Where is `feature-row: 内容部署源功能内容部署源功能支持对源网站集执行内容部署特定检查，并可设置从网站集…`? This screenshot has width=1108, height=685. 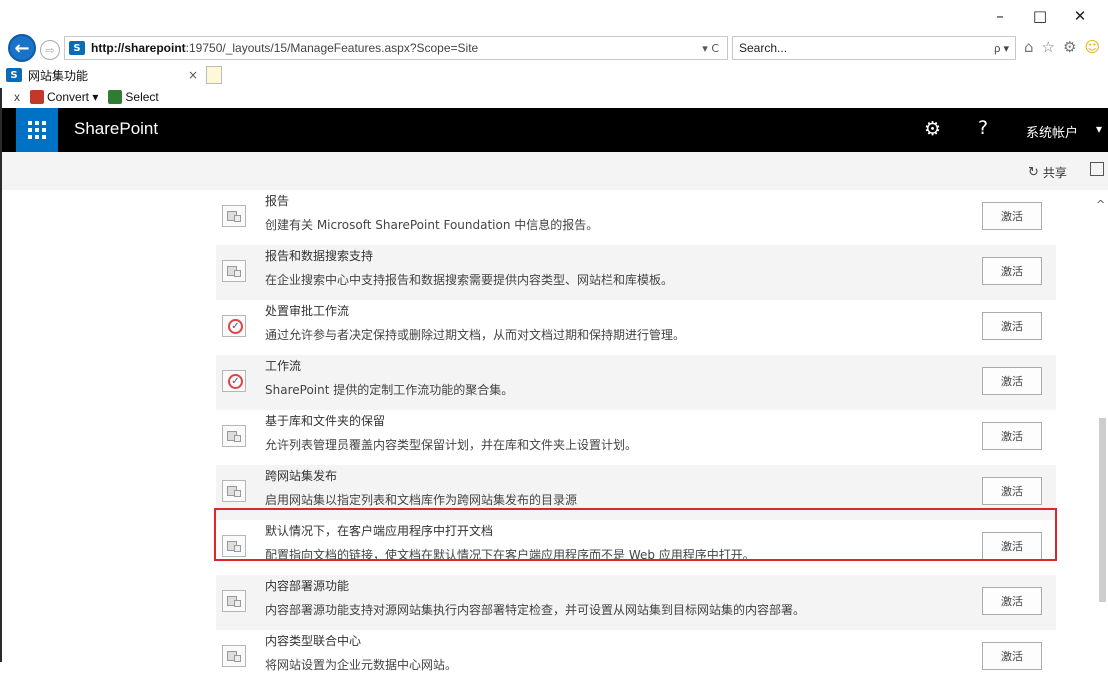
feature-row: 内容部署源功能内容部署源功能支持对源网站集执行内容部署特定检查，并可设置从网站集… is located at coordinates (636, 602).